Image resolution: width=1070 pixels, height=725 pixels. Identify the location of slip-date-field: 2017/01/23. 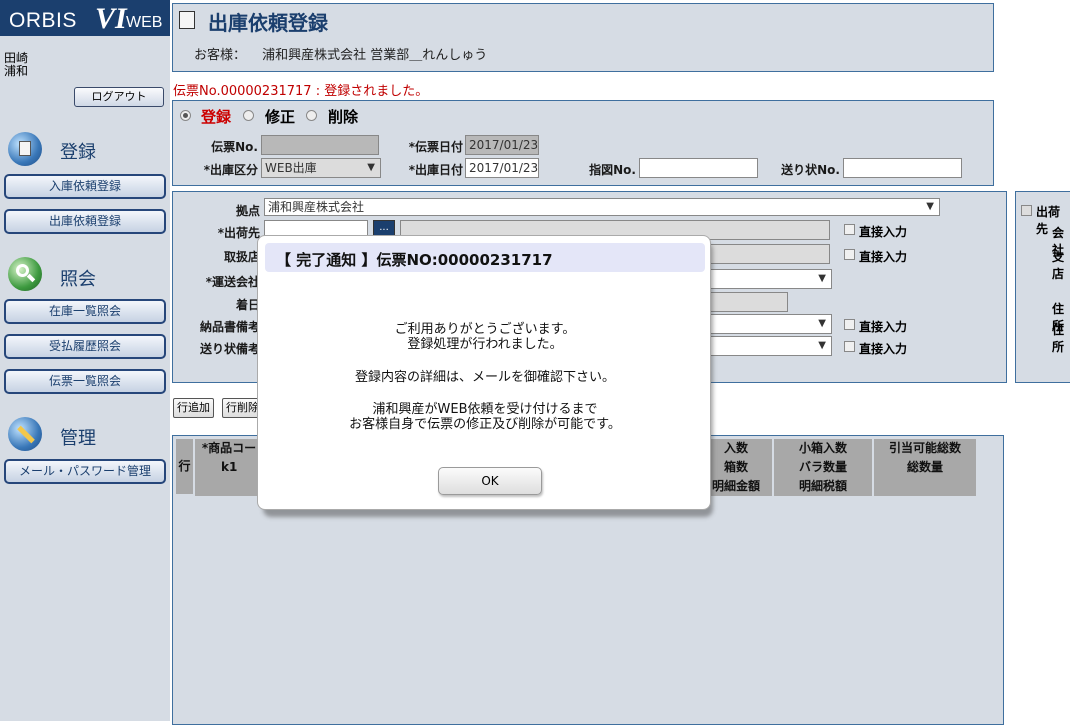
(502, 145).